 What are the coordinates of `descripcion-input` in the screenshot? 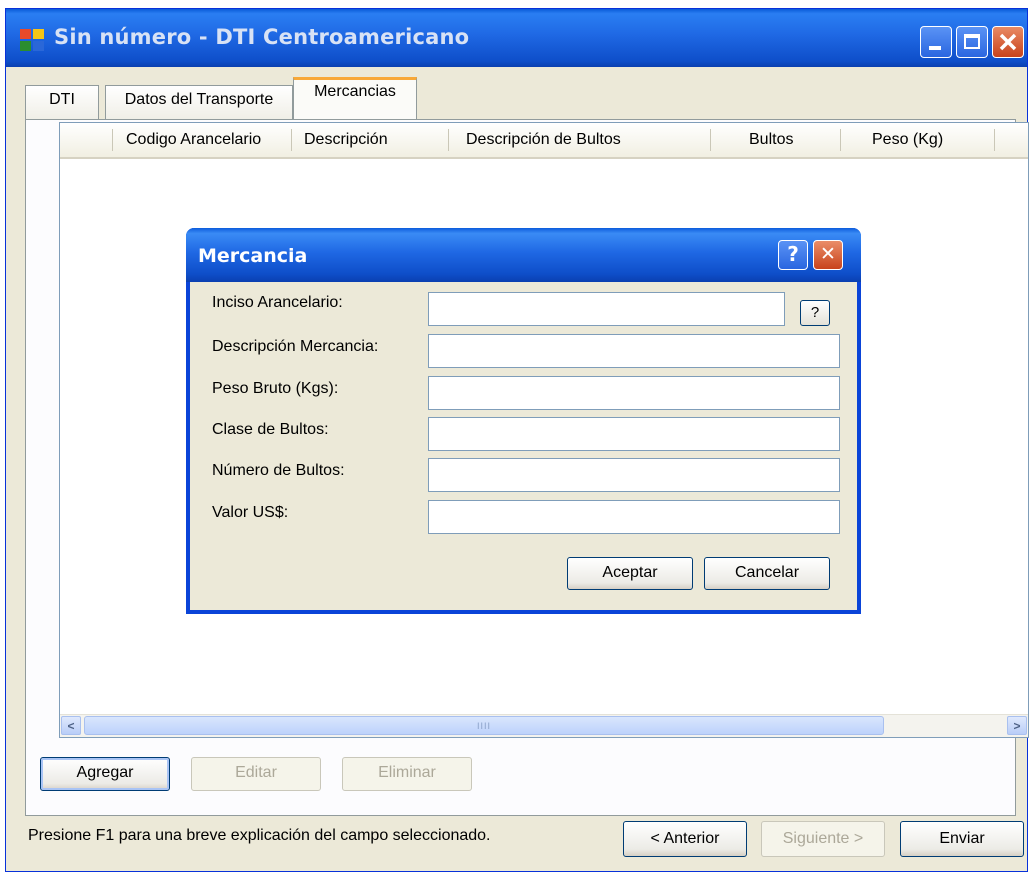 It's located at (634, 351).